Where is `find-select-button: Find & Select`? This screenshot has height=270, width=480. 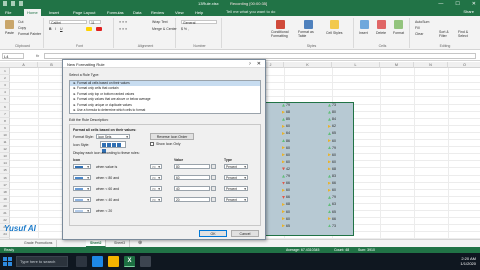
find-select-button: Find & Select is located at coordinates (467, 34).